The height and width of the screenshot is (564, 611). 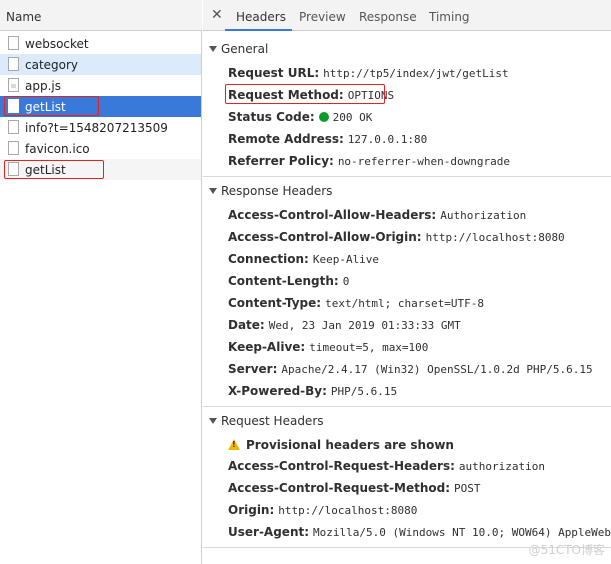 What do you see at coordinates (339, 488) in the screenshot?
I see `header-key: Access-Control-Request-Method:` at bounding box center [339, 488].